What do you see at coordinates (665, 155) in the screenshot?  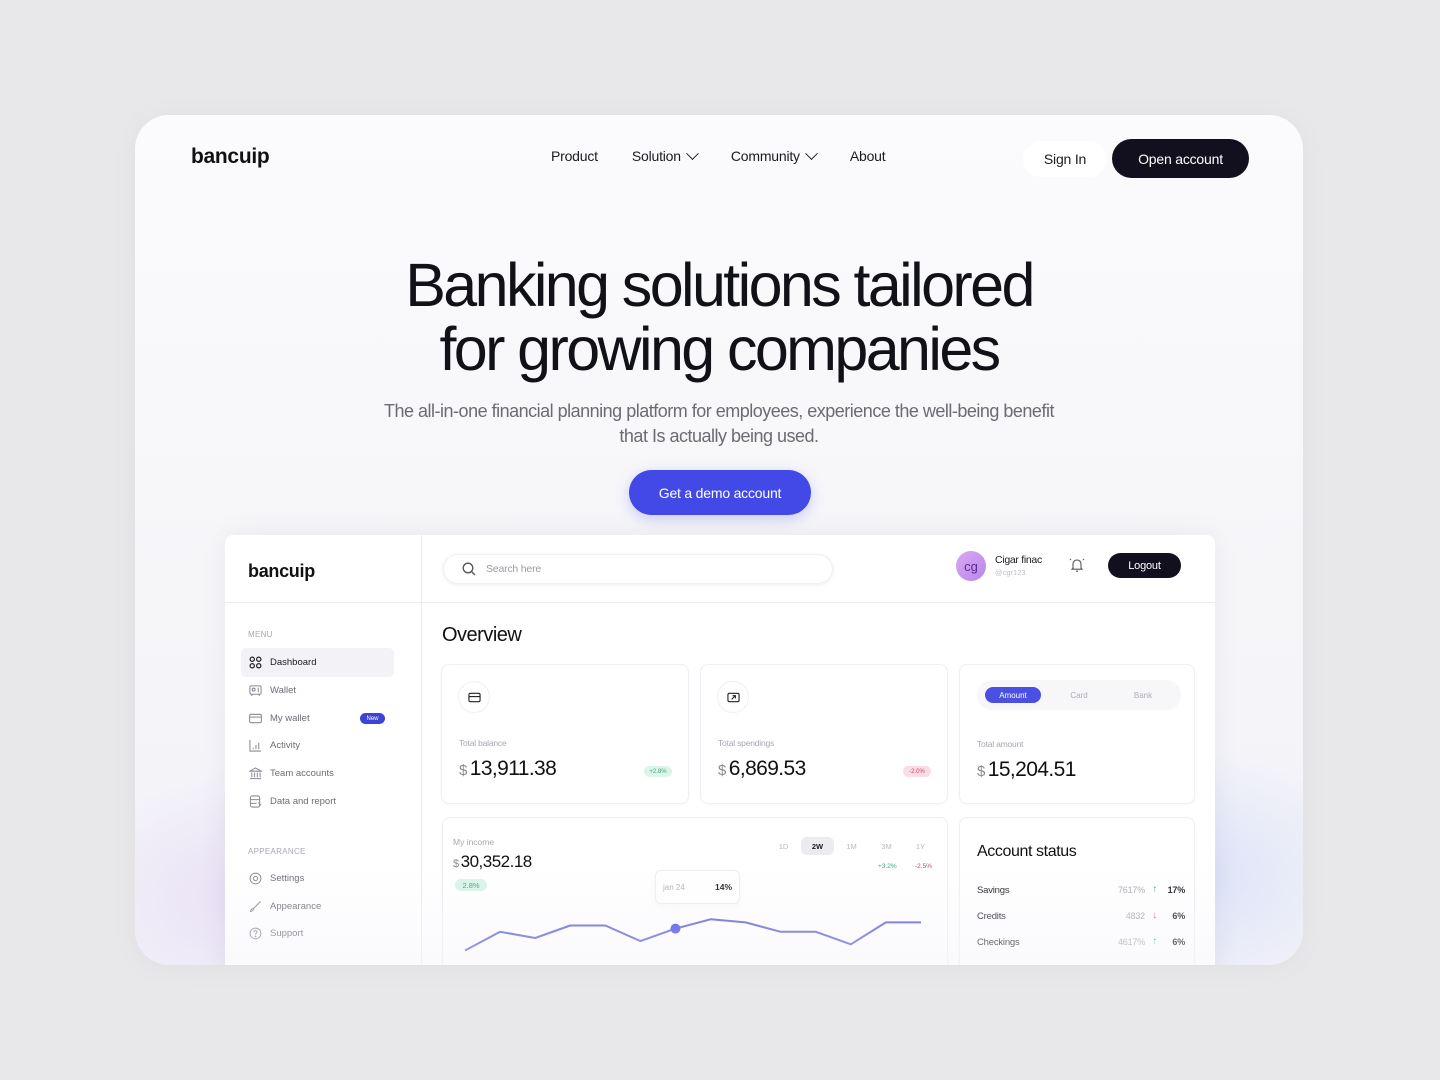 I see `nav-solution: Solution` at bounding box center [665, 155].